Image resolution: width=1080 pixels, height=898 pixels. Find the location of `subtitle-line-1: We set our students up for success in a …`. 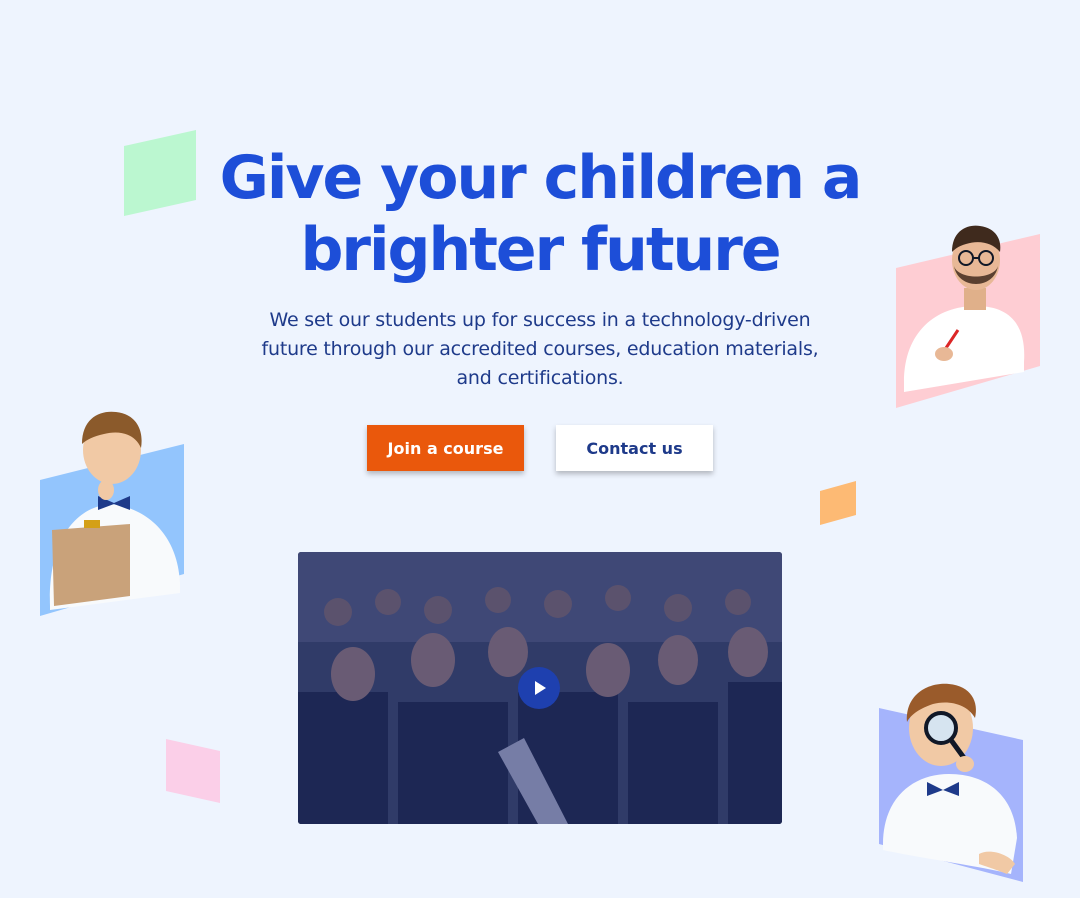

subtitle-line-1: We set our students up for success in a … is located at coordinates (540, 320).